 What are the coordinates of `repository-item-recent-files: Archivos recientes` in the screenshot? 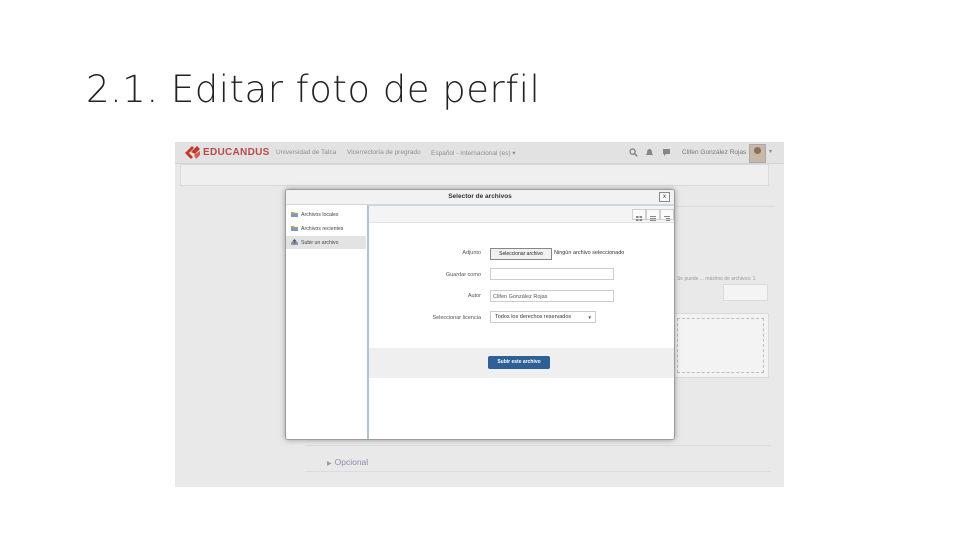 It's located at (326, 228).